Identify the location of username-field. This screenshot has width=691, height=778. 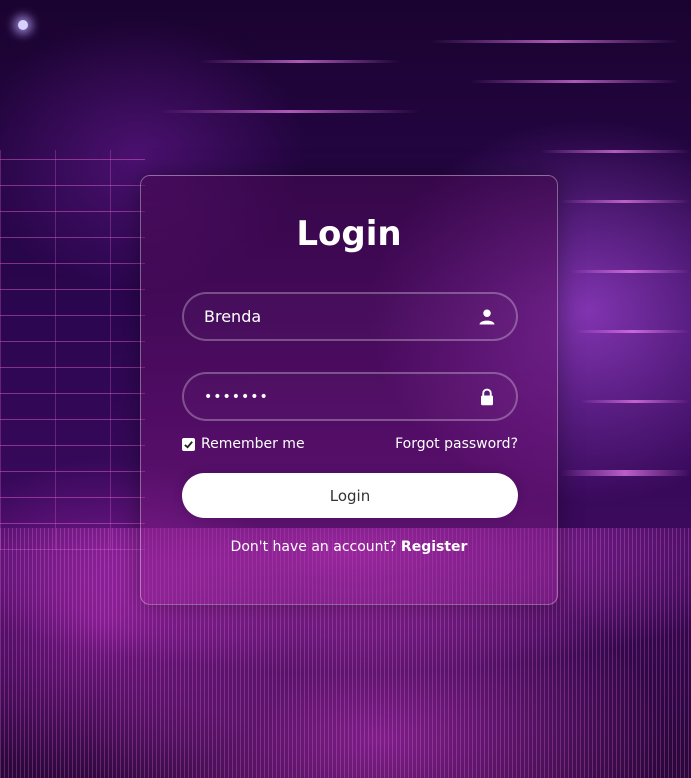
(350, 316).